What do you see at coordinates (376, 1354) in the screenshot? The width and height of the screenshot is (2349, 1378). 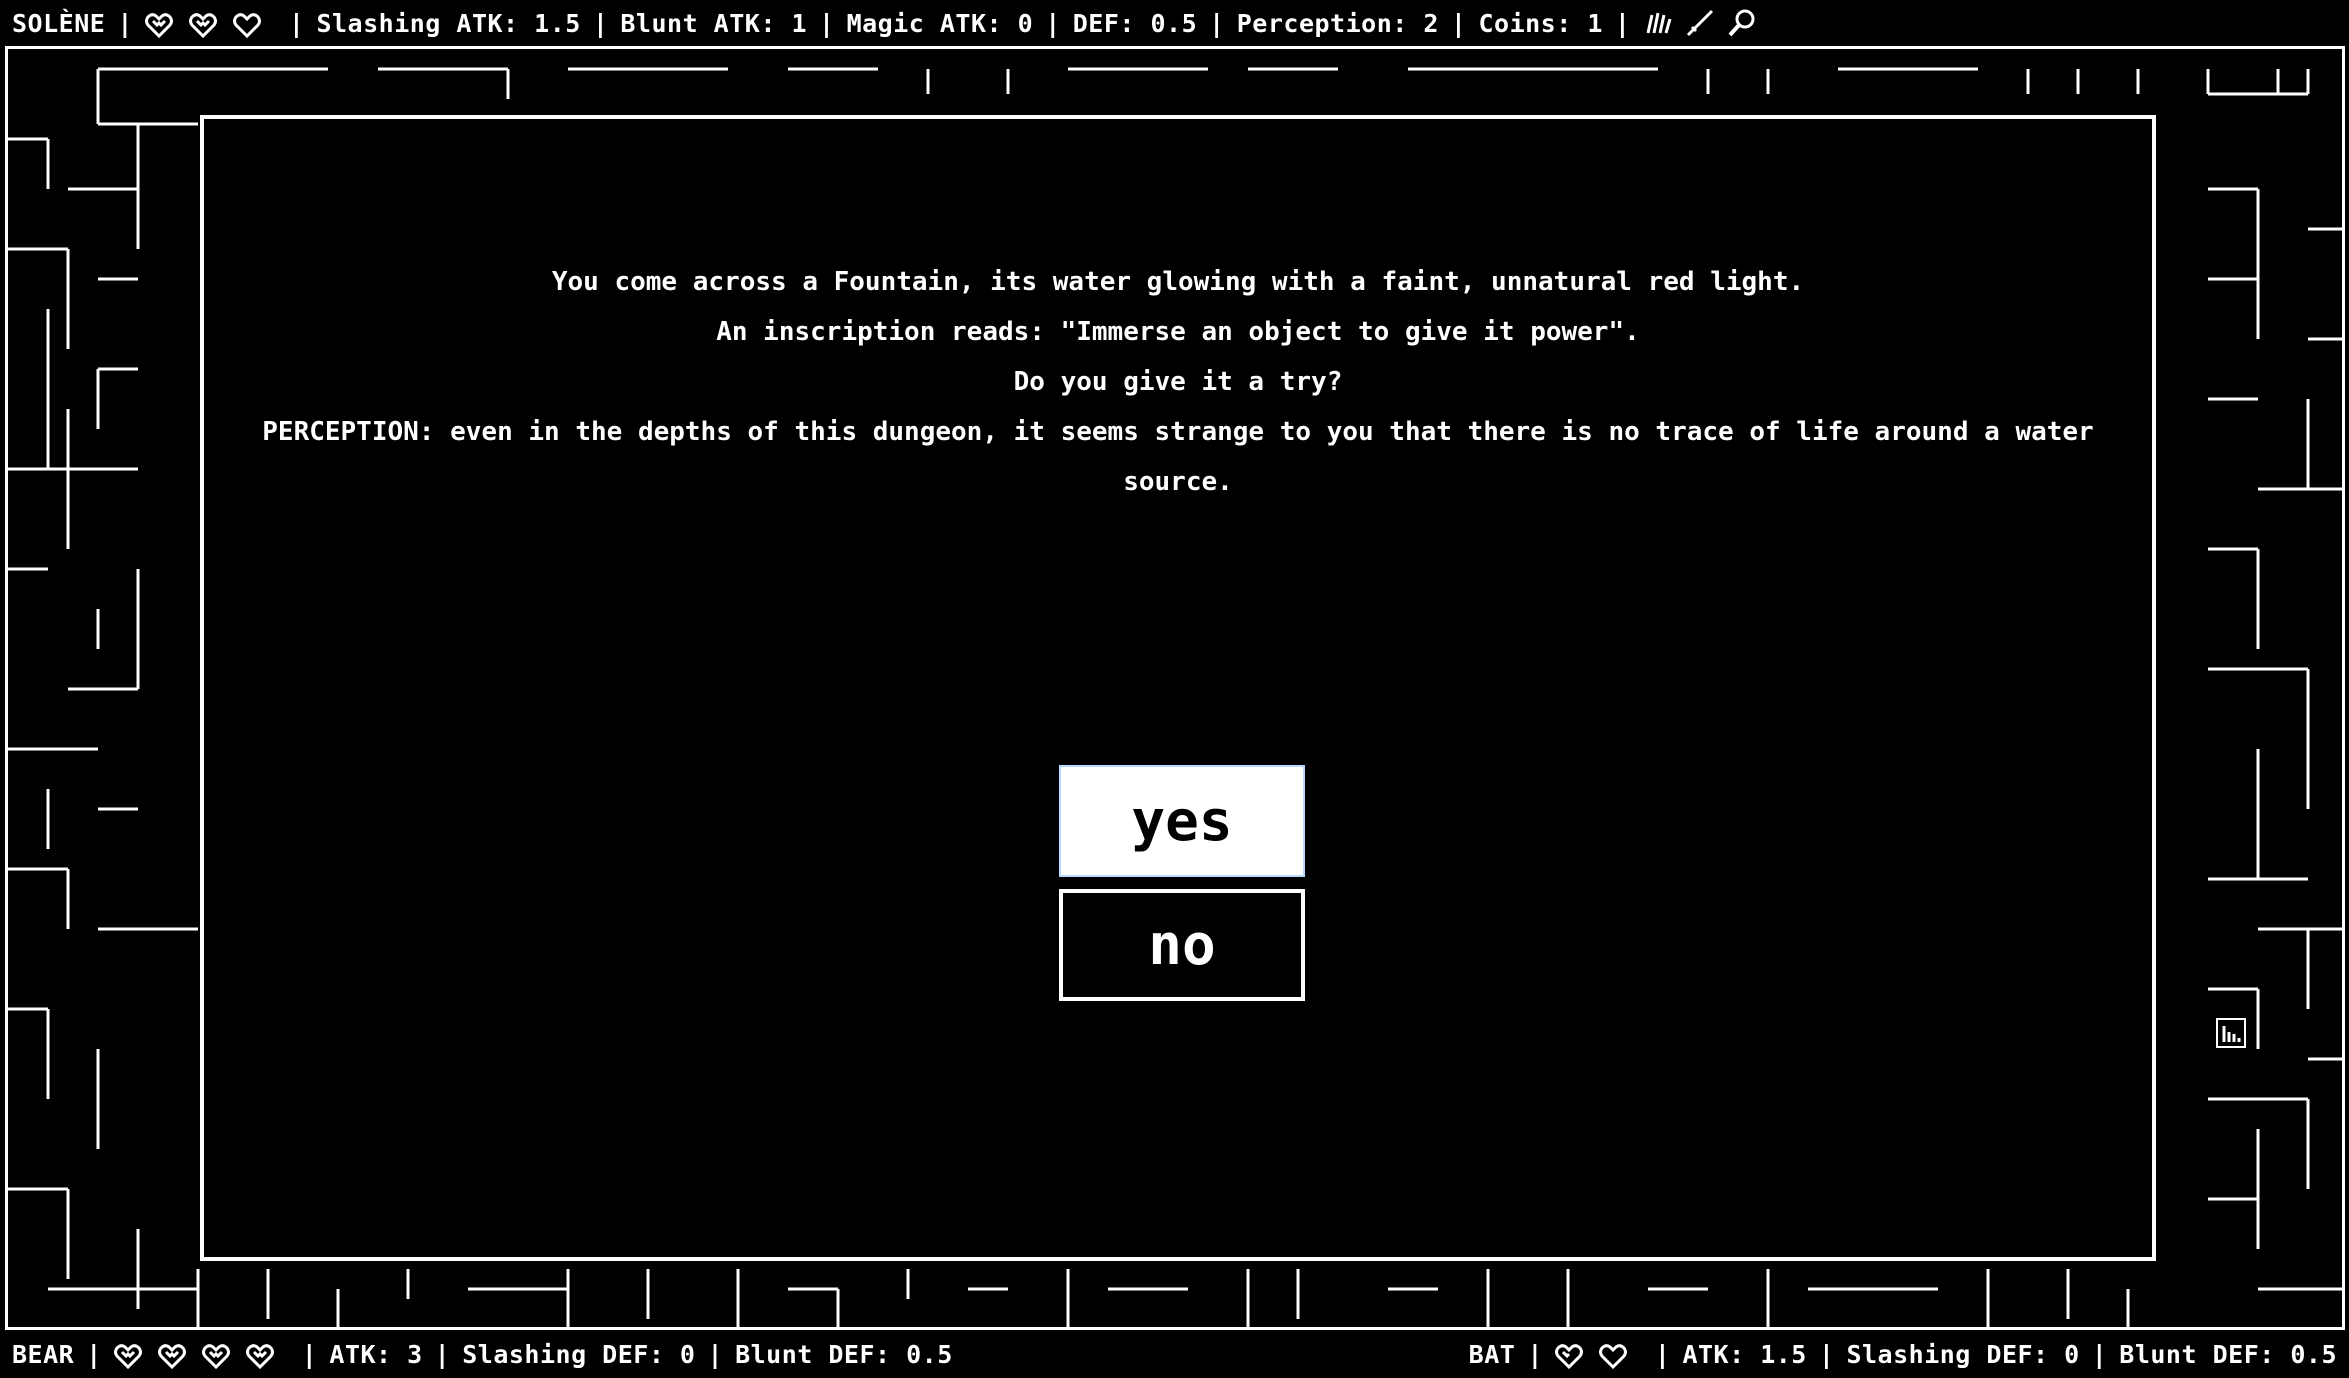 I see `enemy-atk: ATK: 3` at bounding box center [376, 1354].